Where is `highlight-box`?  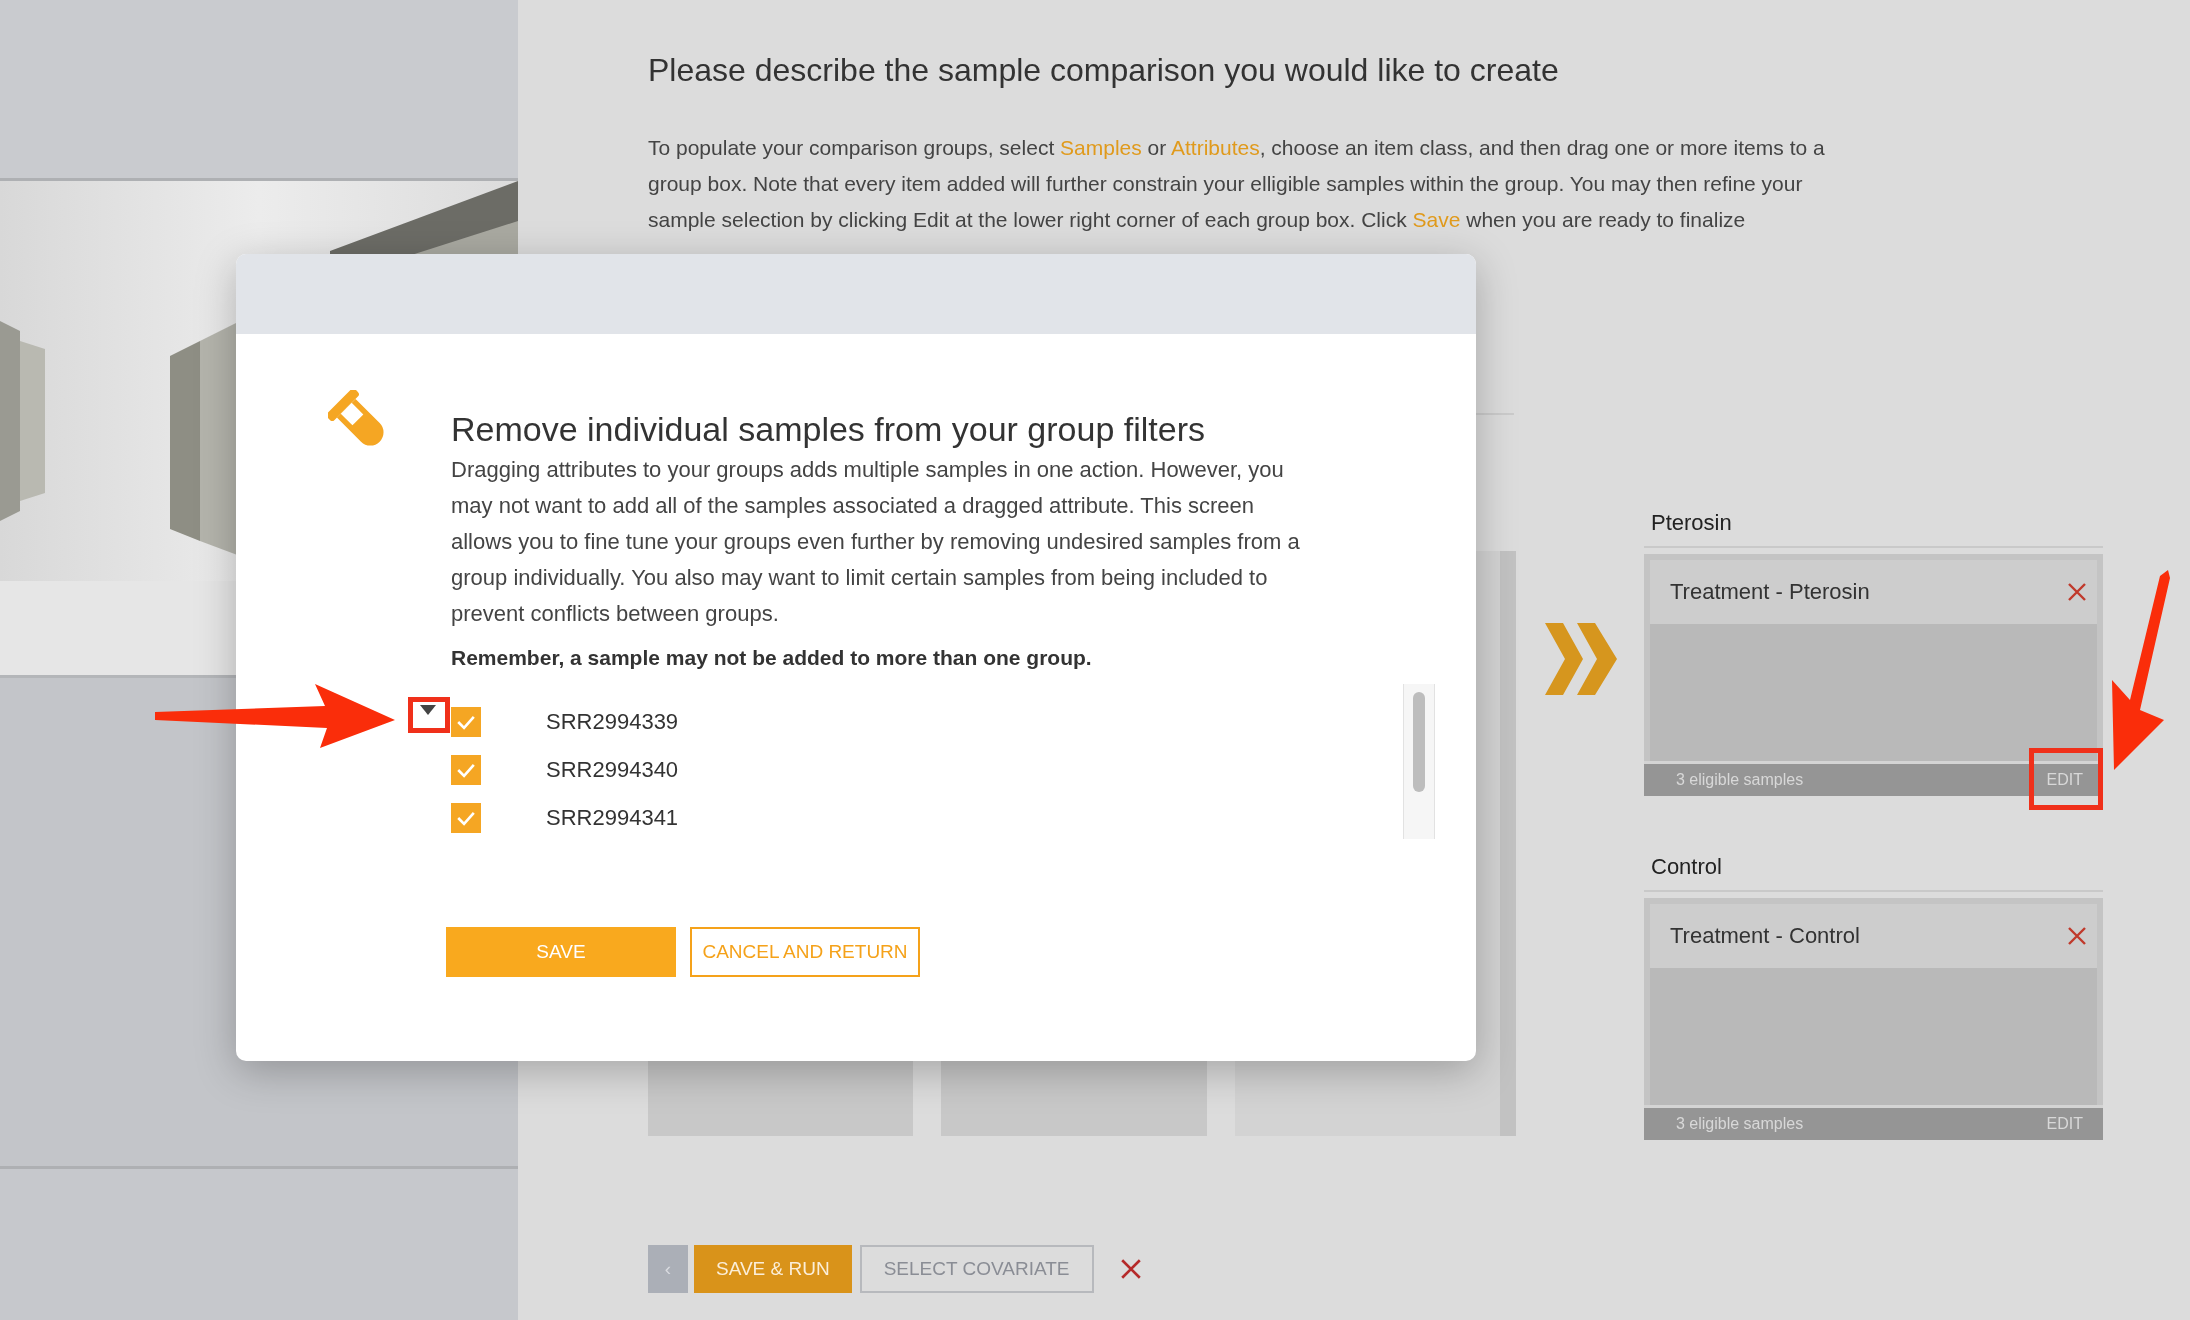
highlight-box is located at coordinates (429, 715).